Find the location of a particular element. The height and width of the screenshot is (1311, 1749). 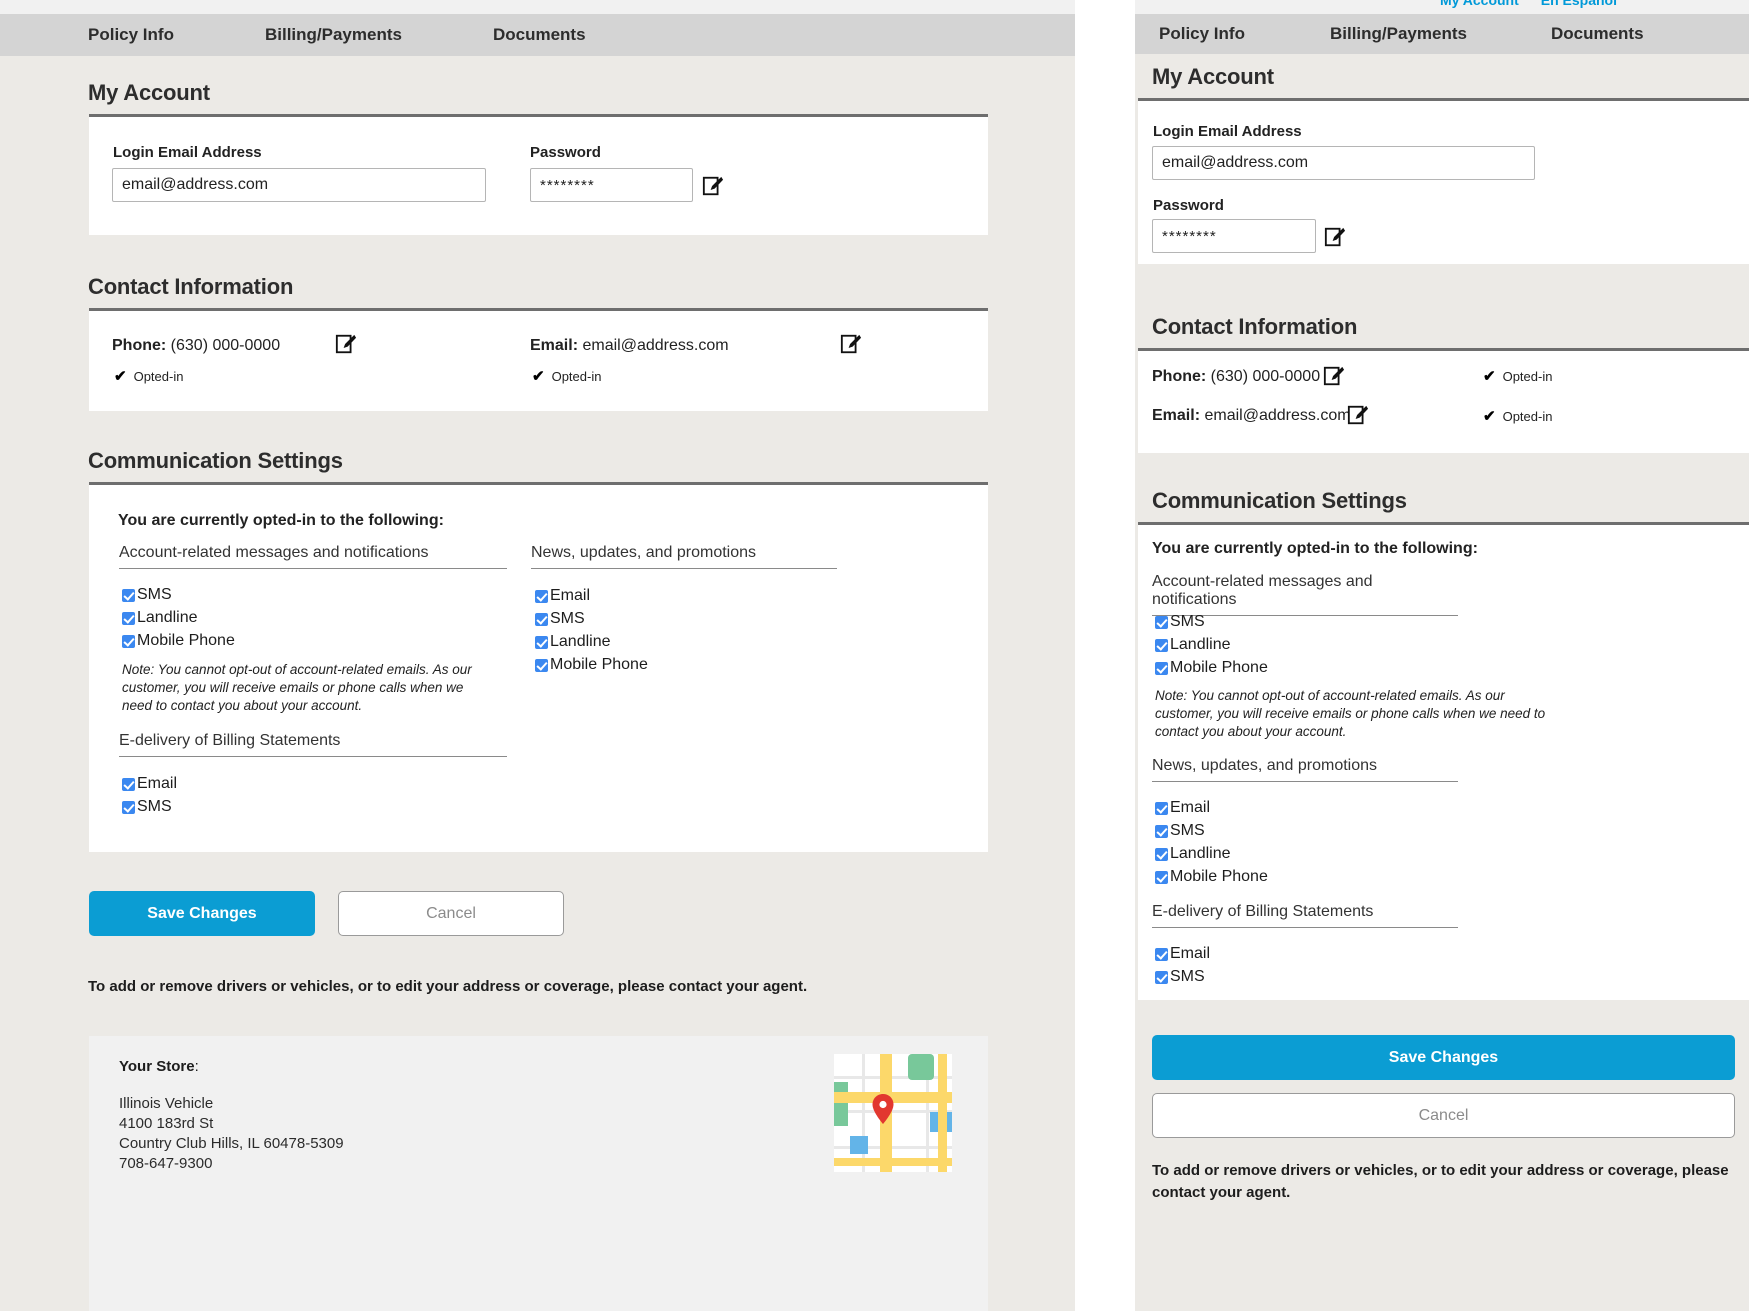

map-pin-icon is located at coordinates (883, 1109).